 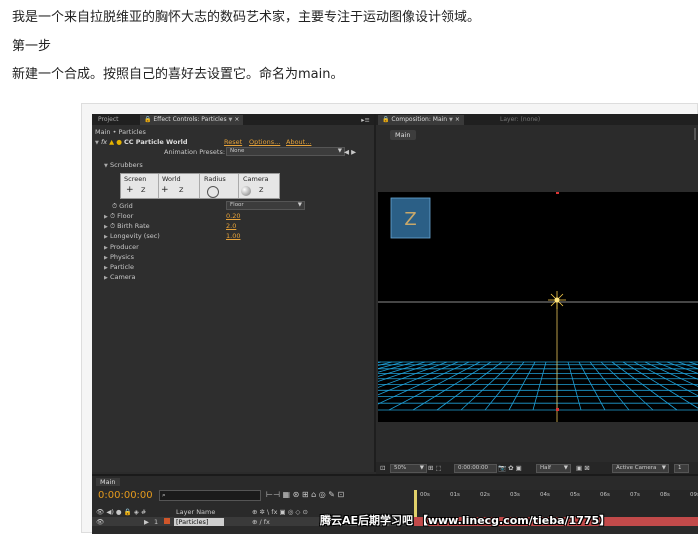 I want to click on birth-rate-value: 2.0, so click(x=231, y=226).